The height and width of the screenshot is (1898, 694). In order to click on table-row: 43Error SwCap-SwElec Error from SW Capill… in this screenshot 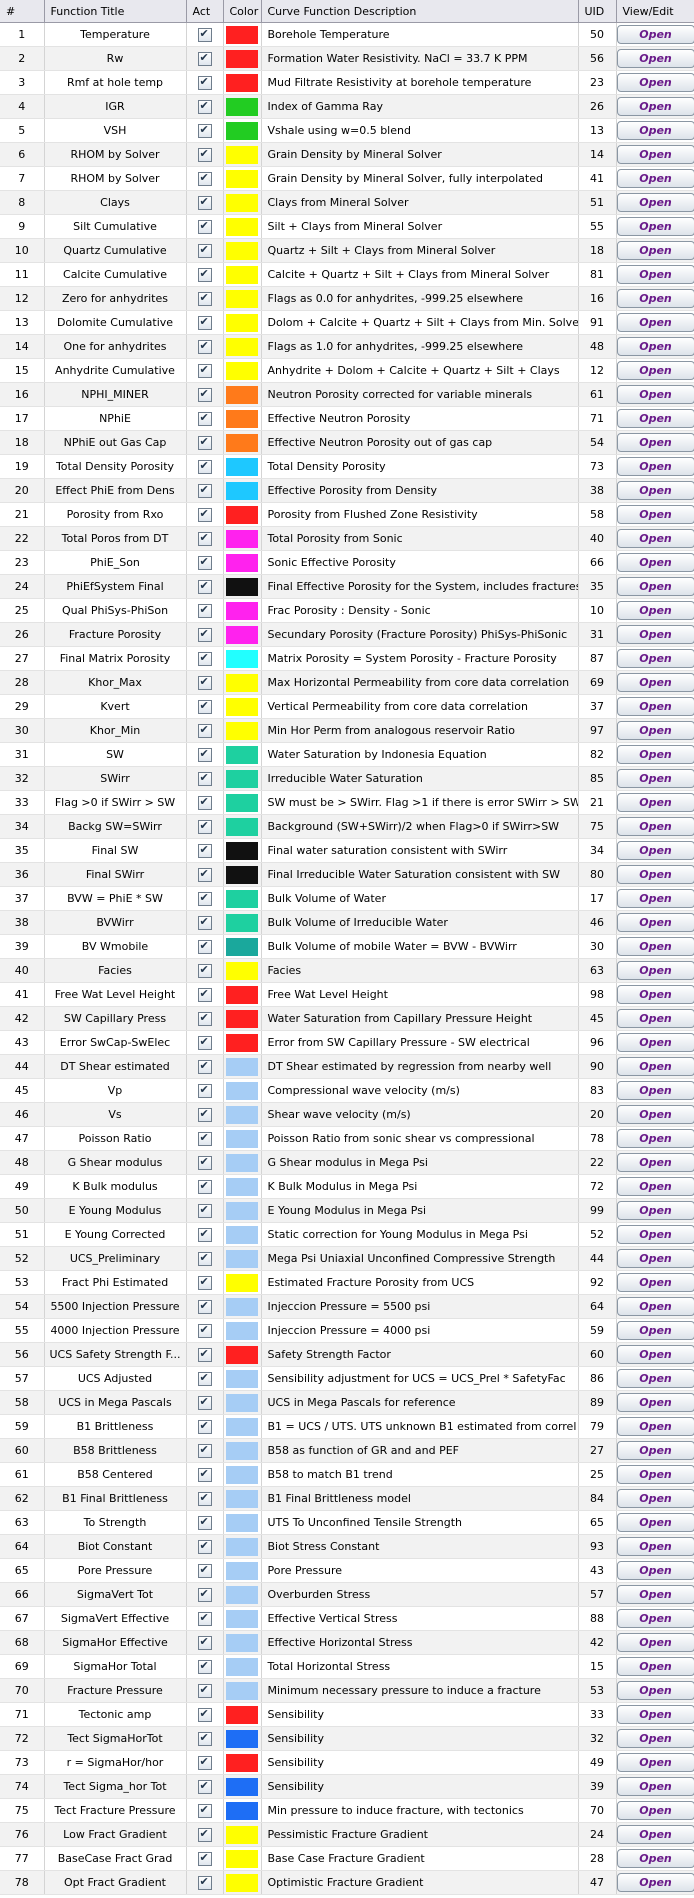, I will do `click(347, 1042)`.